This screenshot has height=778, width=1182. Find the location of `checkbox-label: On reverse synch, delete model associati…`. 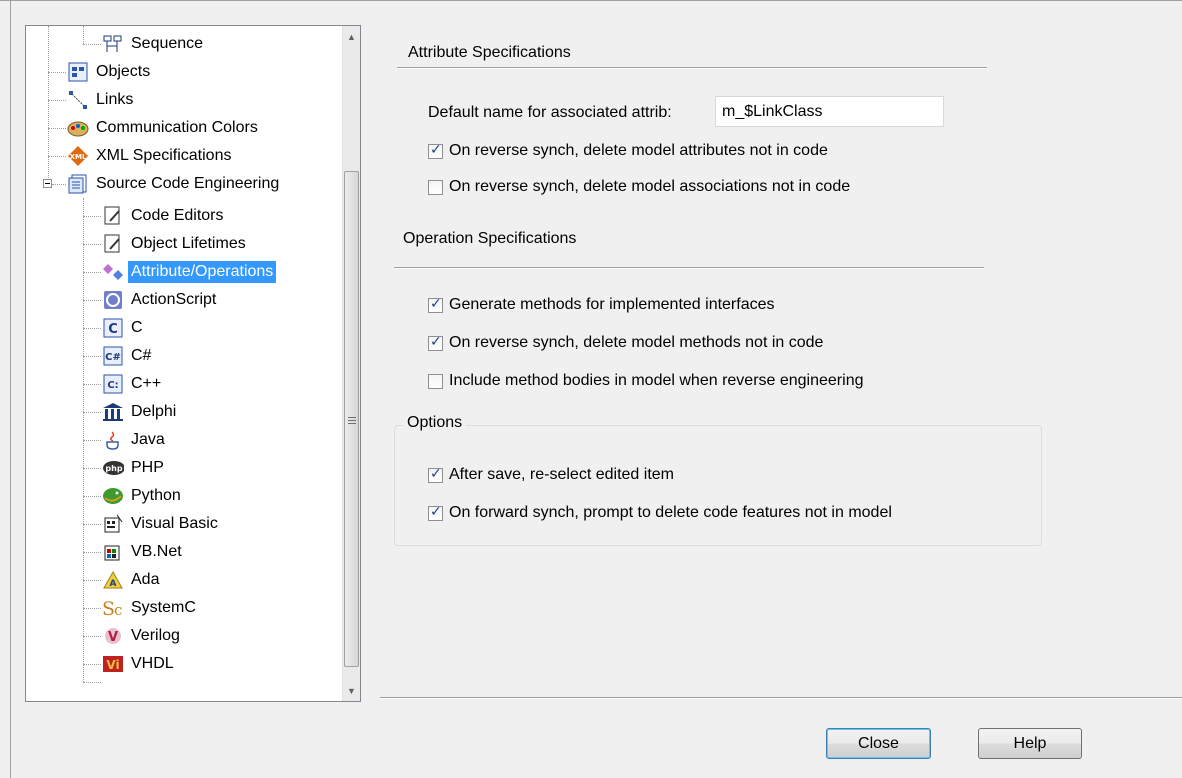

checkbox-label: On reverse synch, delete model associati… is located at coordinates (650, 186).